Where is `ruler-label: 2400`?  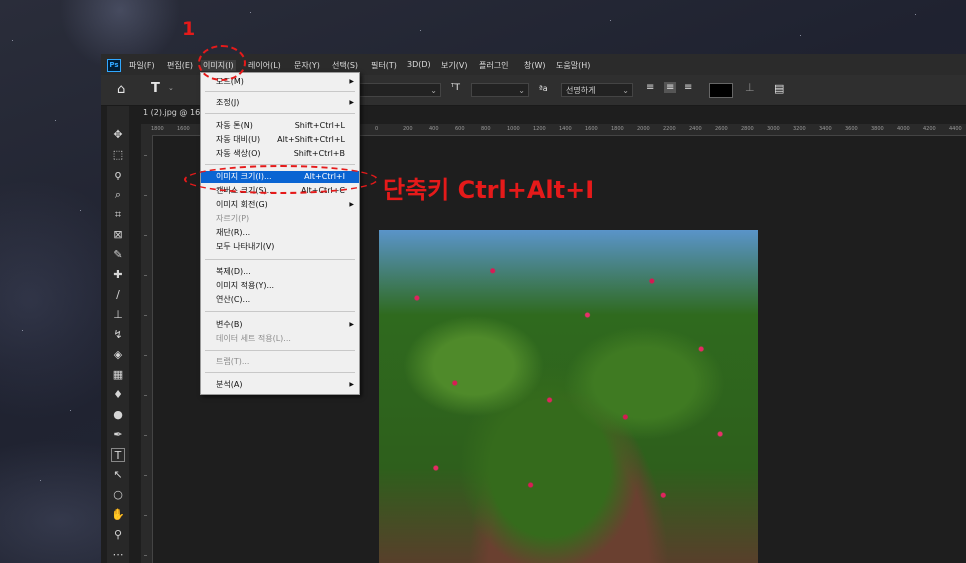 ruler-label: 2400 is located at coordinates (695, 129).